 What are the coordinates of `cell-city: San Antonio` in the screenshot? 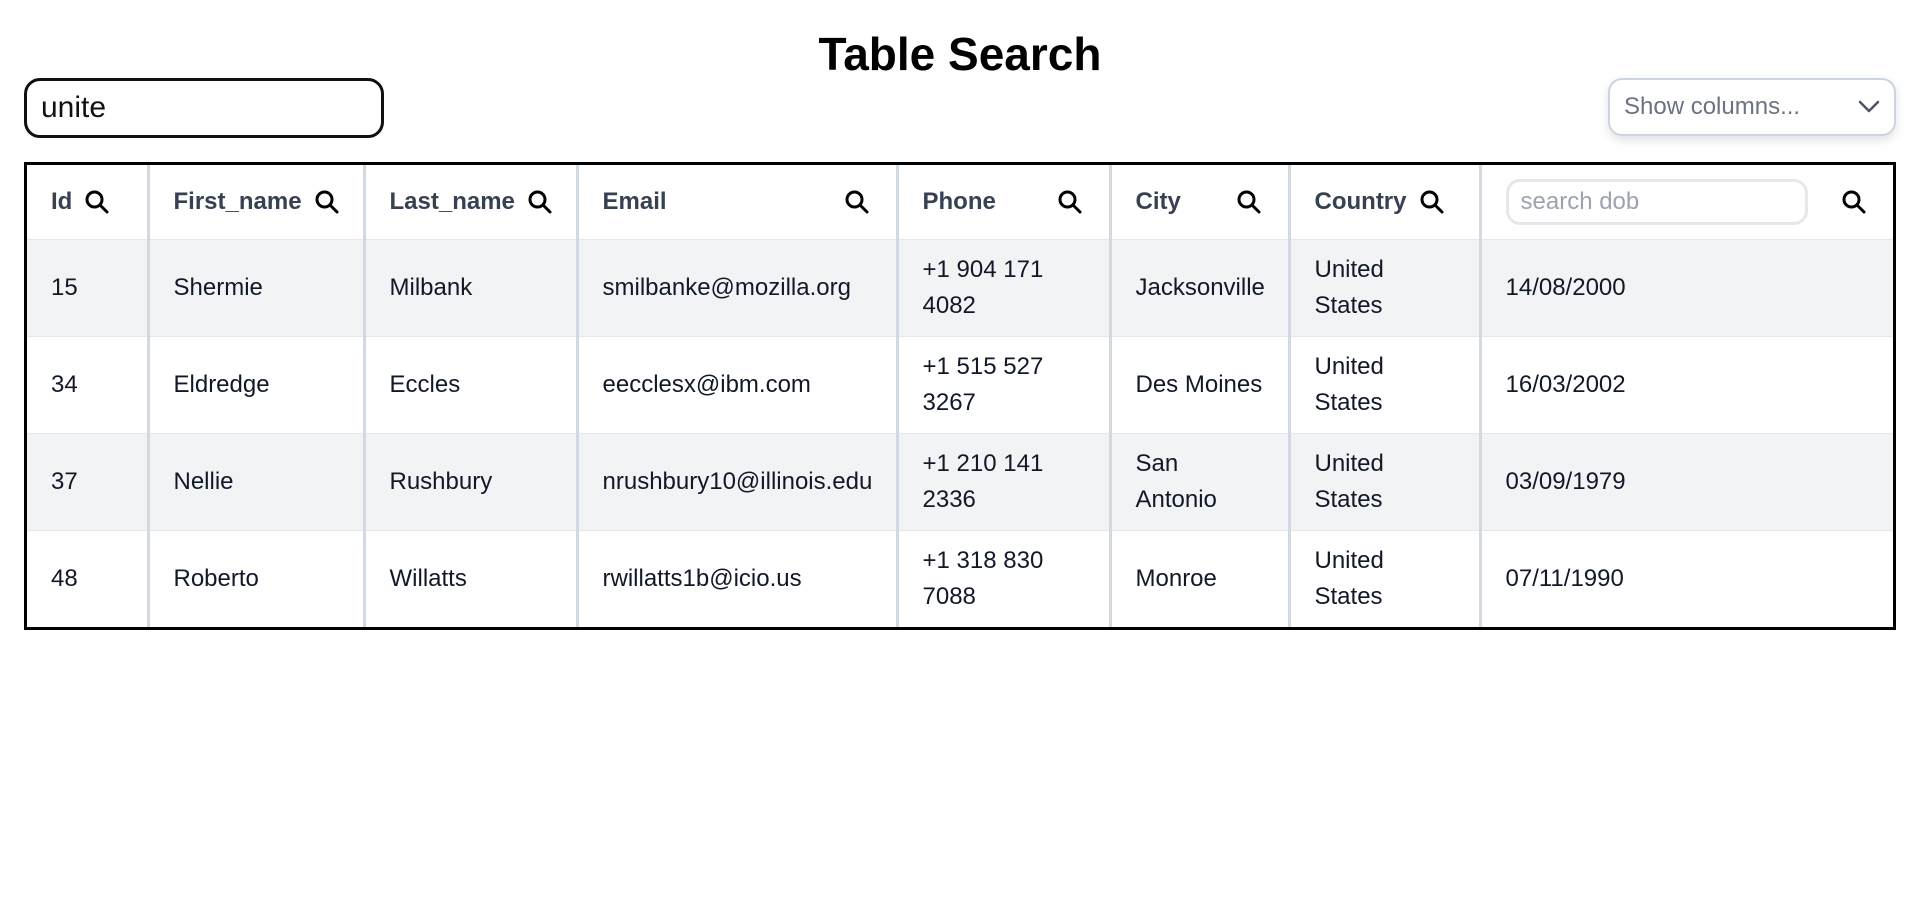 It's located at (1200, 482).